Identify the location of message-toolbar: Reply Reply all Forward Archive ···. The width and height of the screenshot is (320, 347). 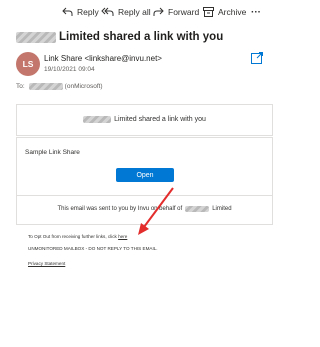
(143, 12).